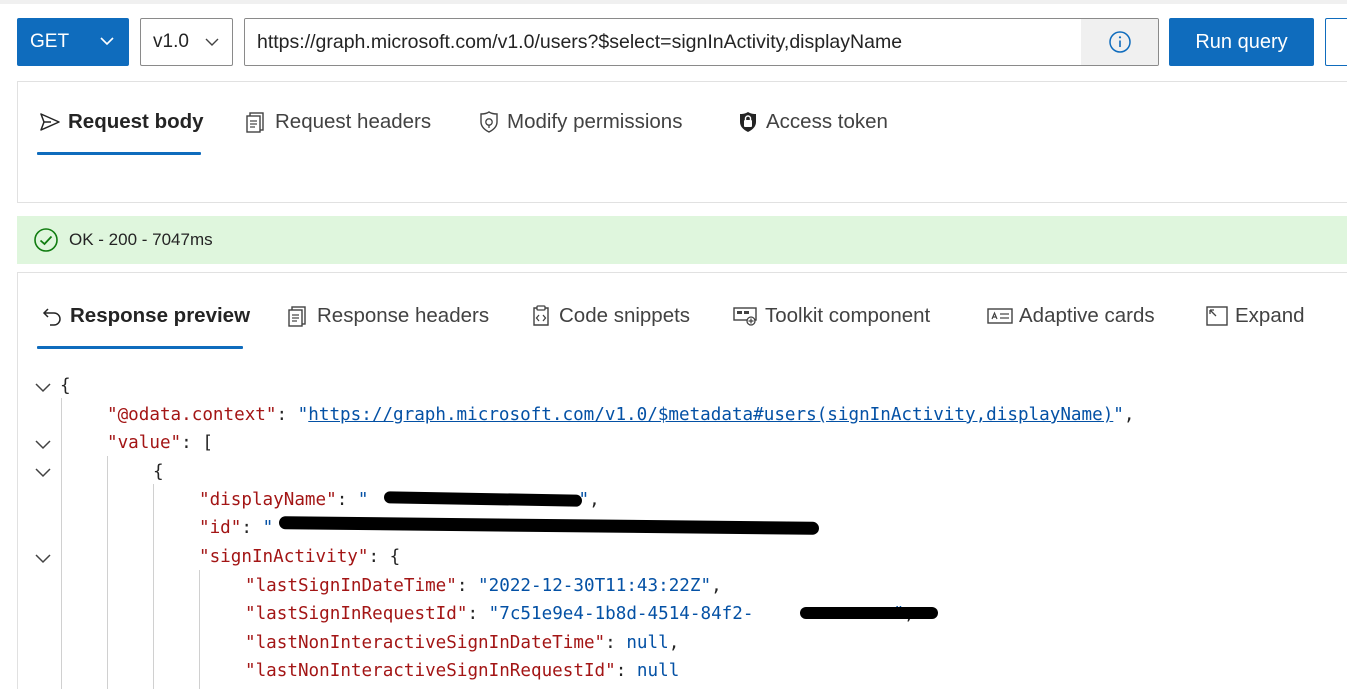  What do you see at coordinates (384, 557) in the screenshot?
I see `json-punct: : {` at bounding box center [384, 557].